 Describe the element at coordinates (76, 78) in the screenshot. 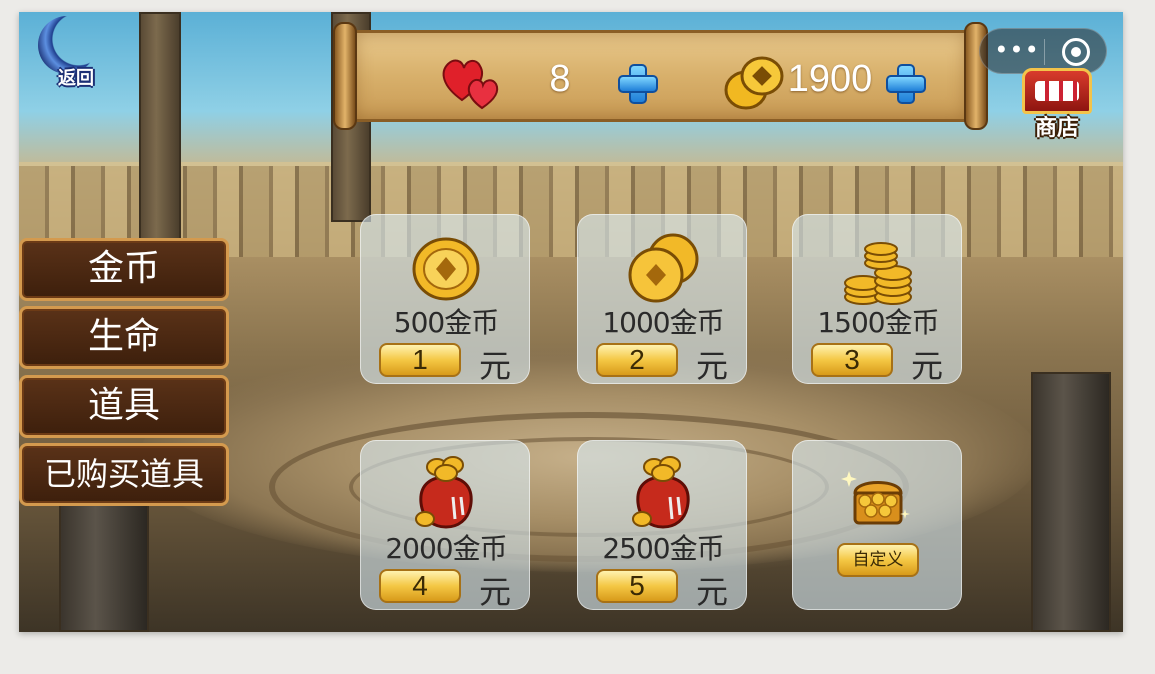

I see `back-label: 返回` at that location.